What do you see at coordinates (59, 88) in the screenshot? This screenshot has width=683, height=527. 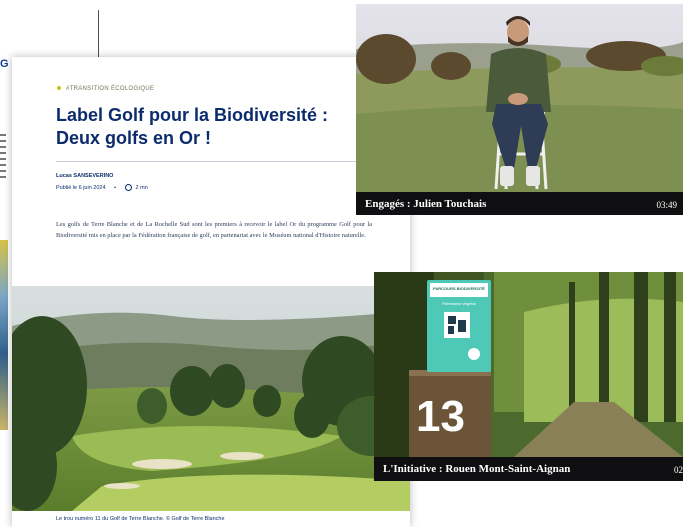 I see `tag-dot-icon` at bounding box center [59, 88].